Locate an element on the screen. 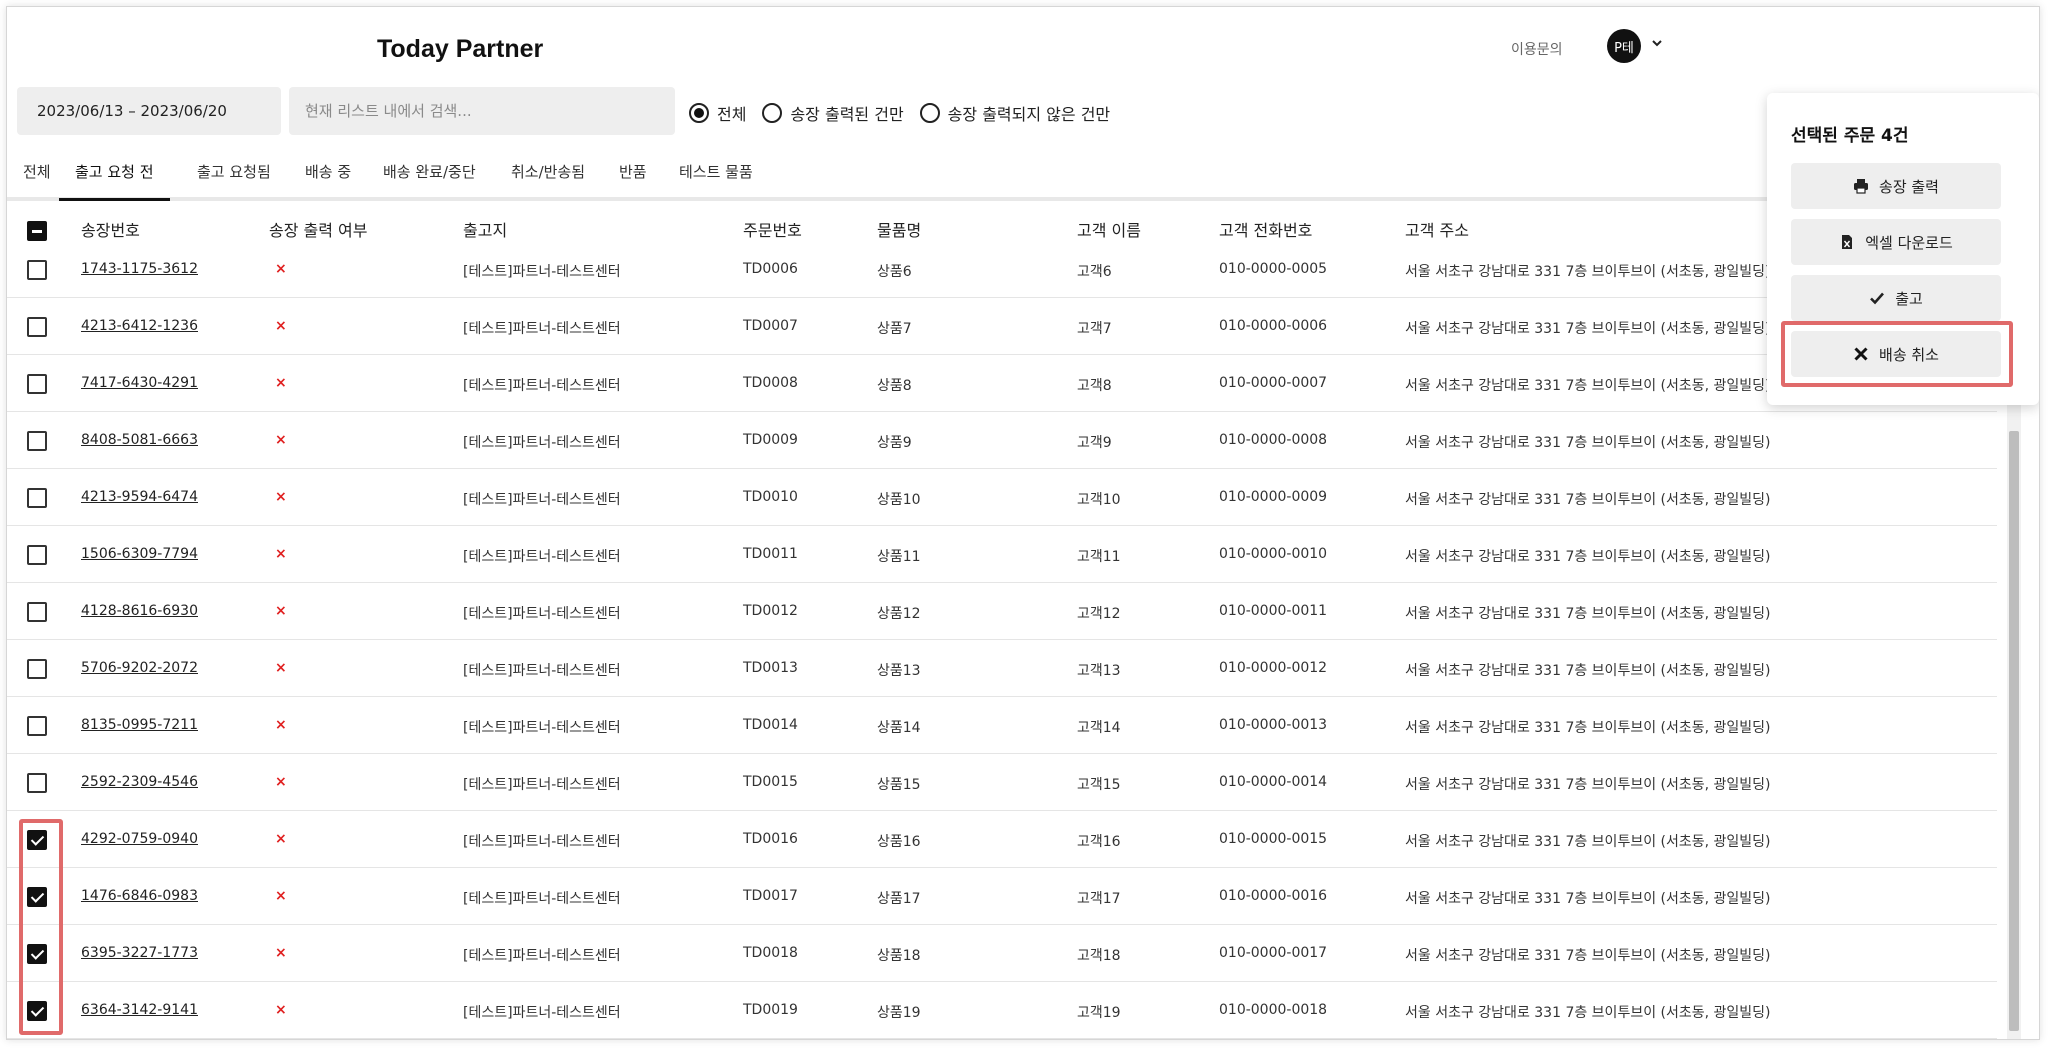  invoice-link: 8135-0995-7211 is located at coordinates (139, 725).